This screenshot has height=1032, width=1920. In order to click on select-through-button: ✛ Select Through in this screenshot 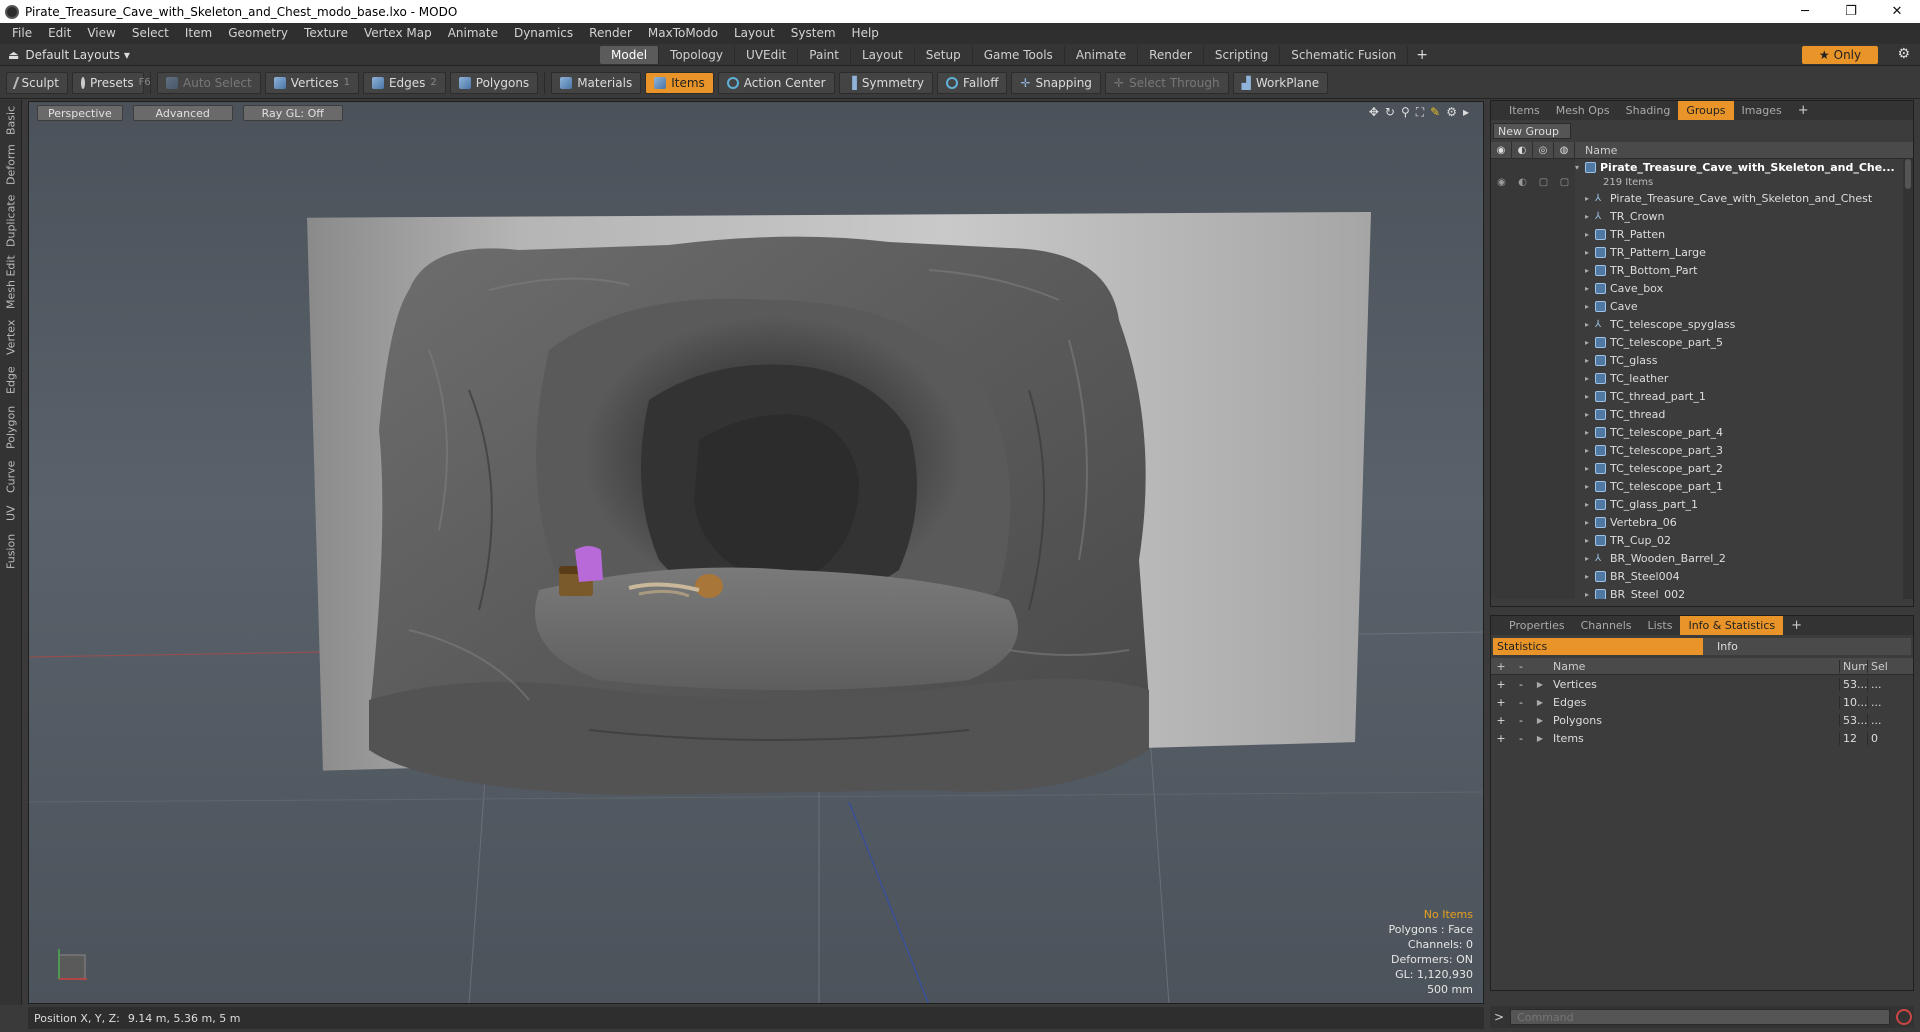, I will do `click(1166, 82)`.